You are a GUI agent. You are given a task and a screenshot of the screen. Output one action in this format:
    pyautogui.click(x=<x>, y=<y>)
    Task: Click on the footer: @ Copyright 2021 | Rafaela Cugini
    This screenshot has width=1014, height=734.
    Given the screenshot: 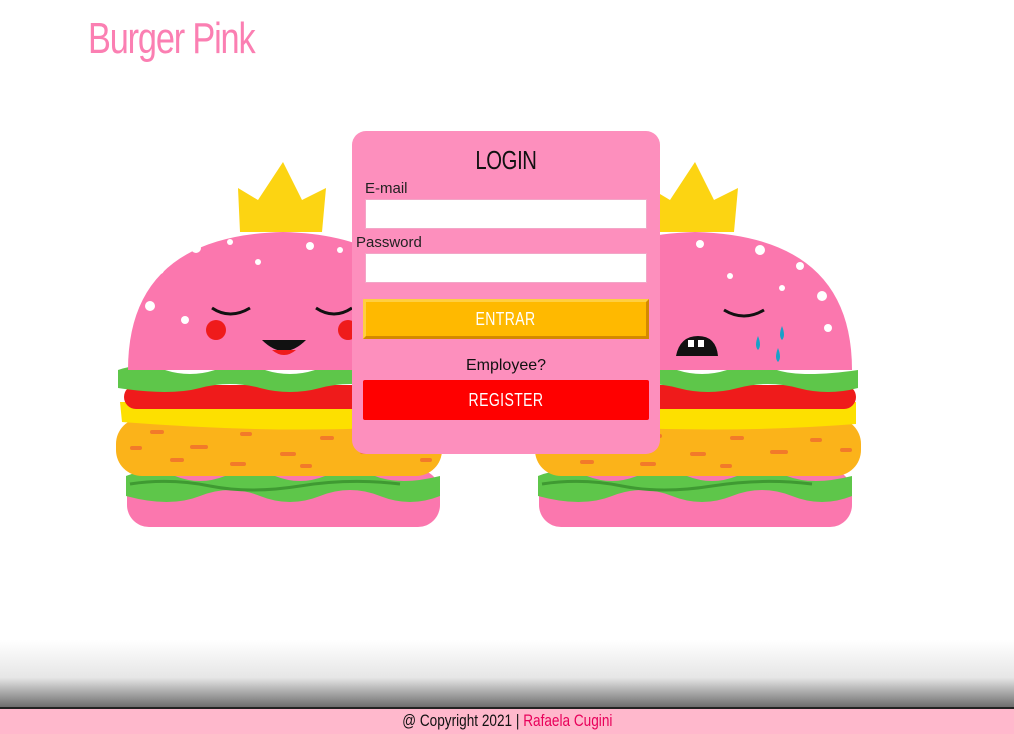 What is the action you would take?
    pyautogui.click(x=507, y=720)
    